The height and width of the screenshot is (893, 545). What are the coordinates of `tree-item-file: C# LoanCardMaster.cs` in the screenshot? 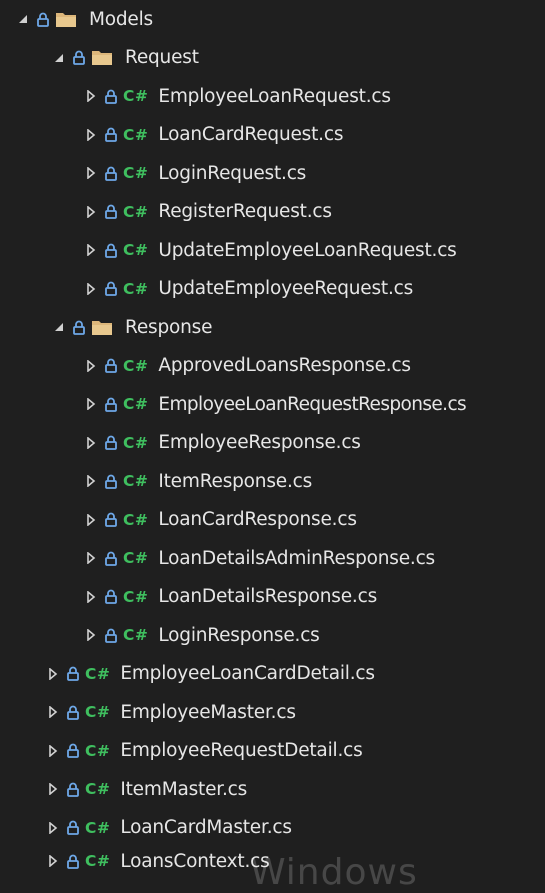 It's located at (272, 828).